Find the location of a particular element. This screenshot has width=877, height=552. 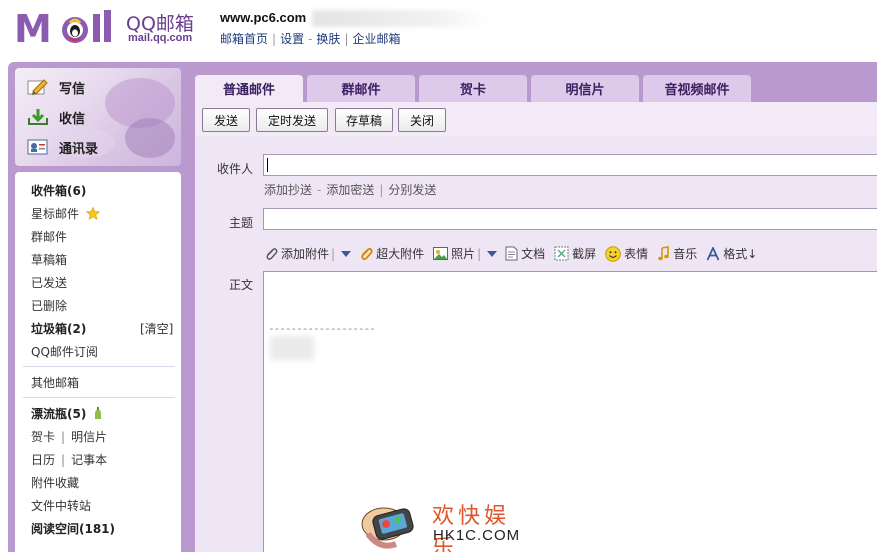

cc-links: 添加抄送 - 添加密送 | 分别发送 is located at coordinates (350, 189).